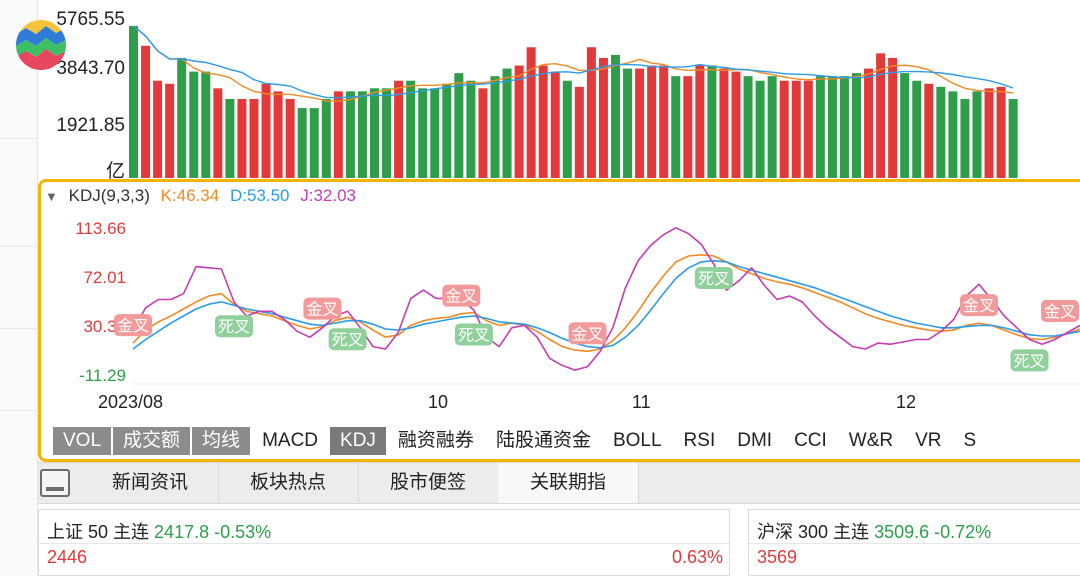 The width and height of the screenshot is (1080, 576). I want to click on tab-more: S, so click(970, 441).